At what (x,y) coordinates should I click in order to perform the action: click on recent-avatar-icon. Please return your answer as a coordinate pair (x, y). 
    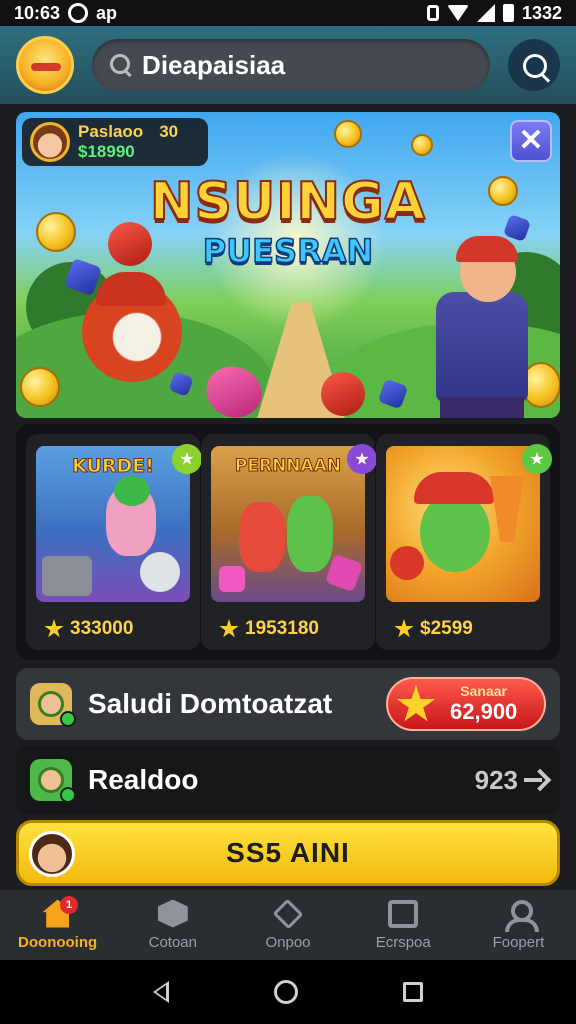
    Looking at the image, I should click on (53, 781).